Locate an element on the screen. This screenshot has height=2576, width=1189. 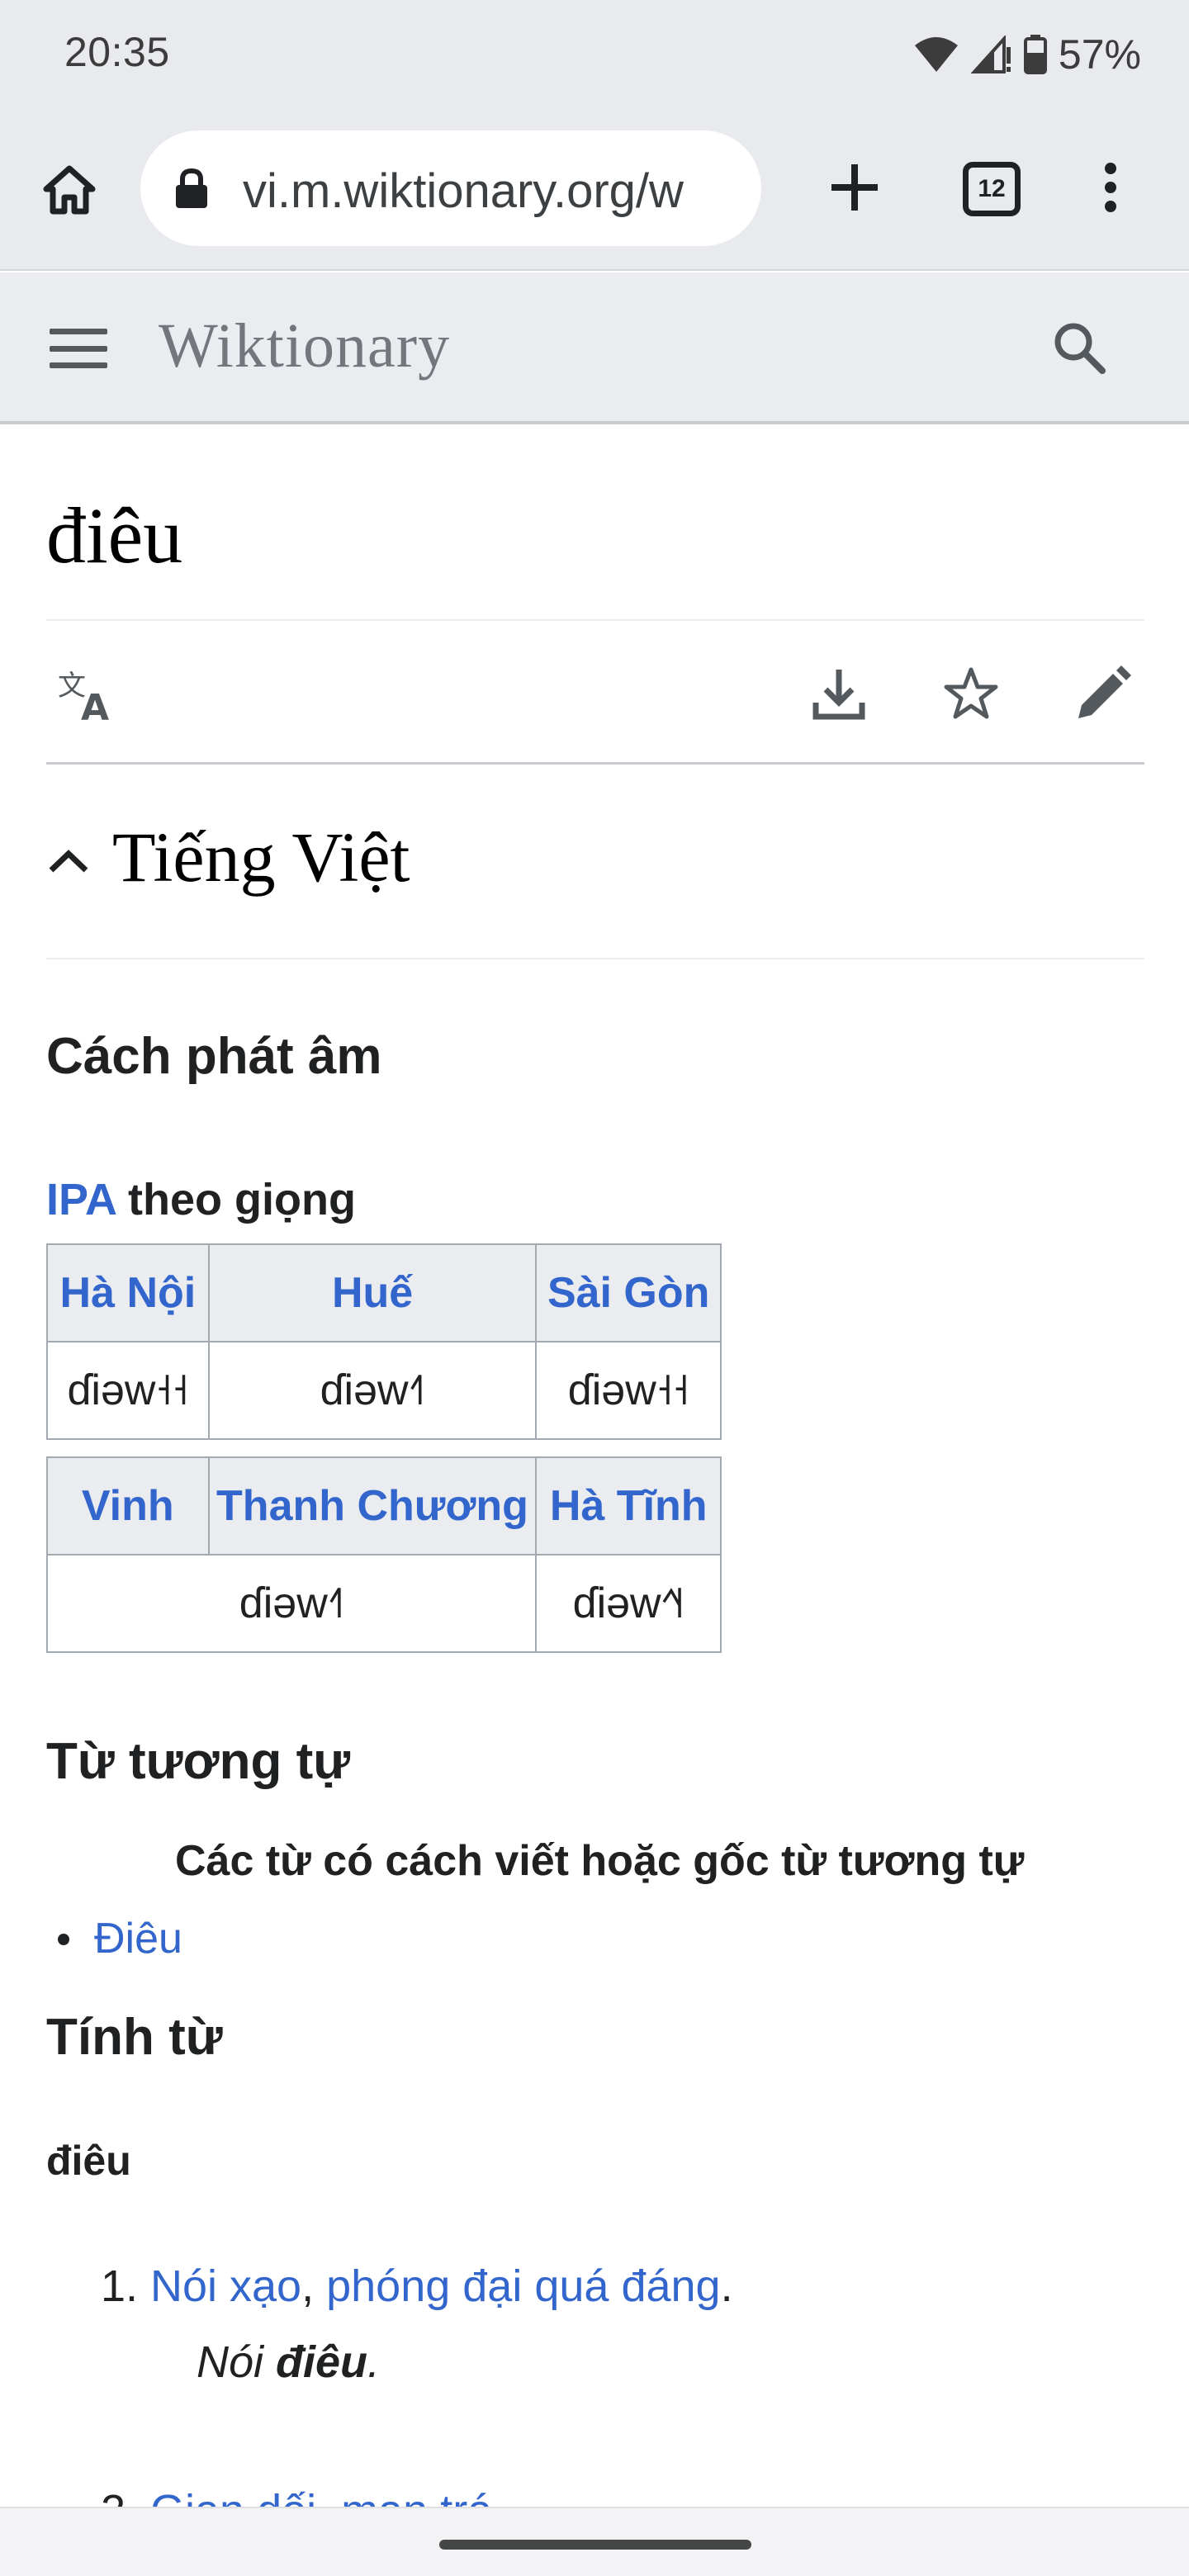
sense-item: Nói xạo, phóng đại quá đáng. Nói điêu. is located at coordinates (647, 2324).